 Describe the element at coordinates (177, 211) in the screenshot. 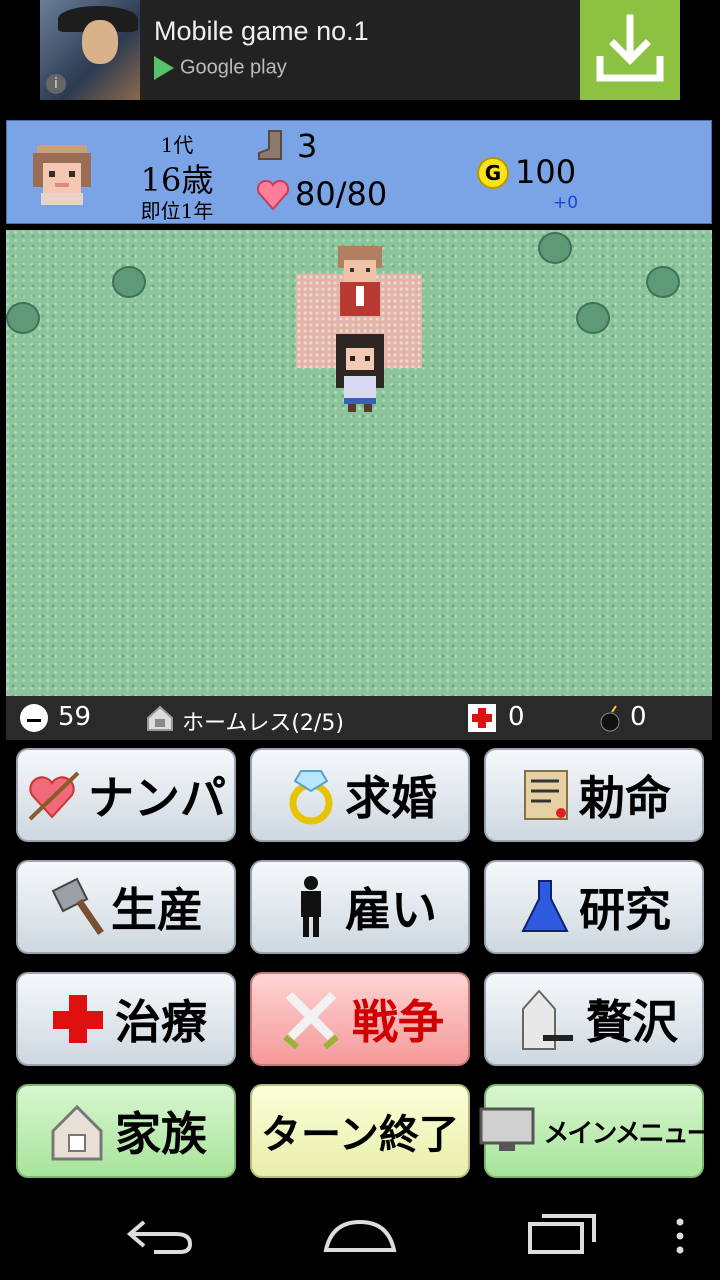

I see `reign-years-label: 即位1年` at that location.